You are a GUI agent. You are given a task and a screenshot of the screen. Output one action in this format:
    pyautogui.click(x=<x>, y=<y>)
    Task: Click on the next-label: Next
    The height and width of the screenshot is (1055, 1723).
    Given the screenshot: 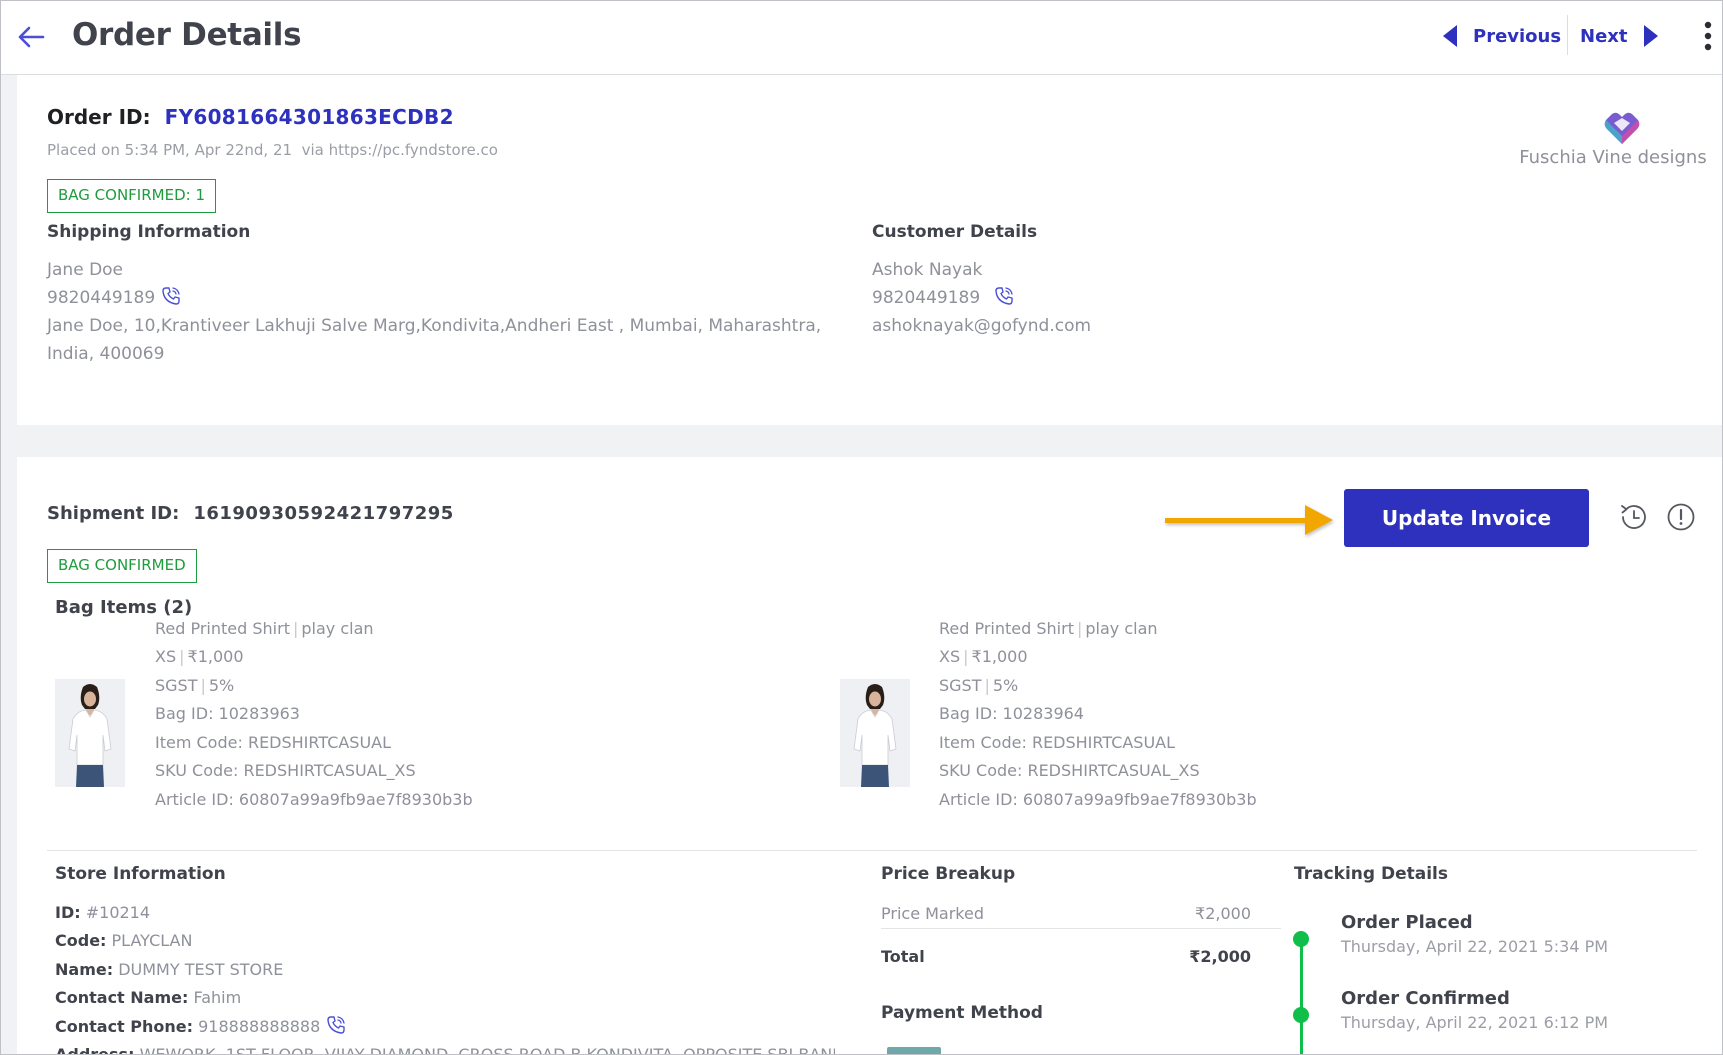 What is the action you would take?
    pyautogui.click(x=1604, y=36)
    